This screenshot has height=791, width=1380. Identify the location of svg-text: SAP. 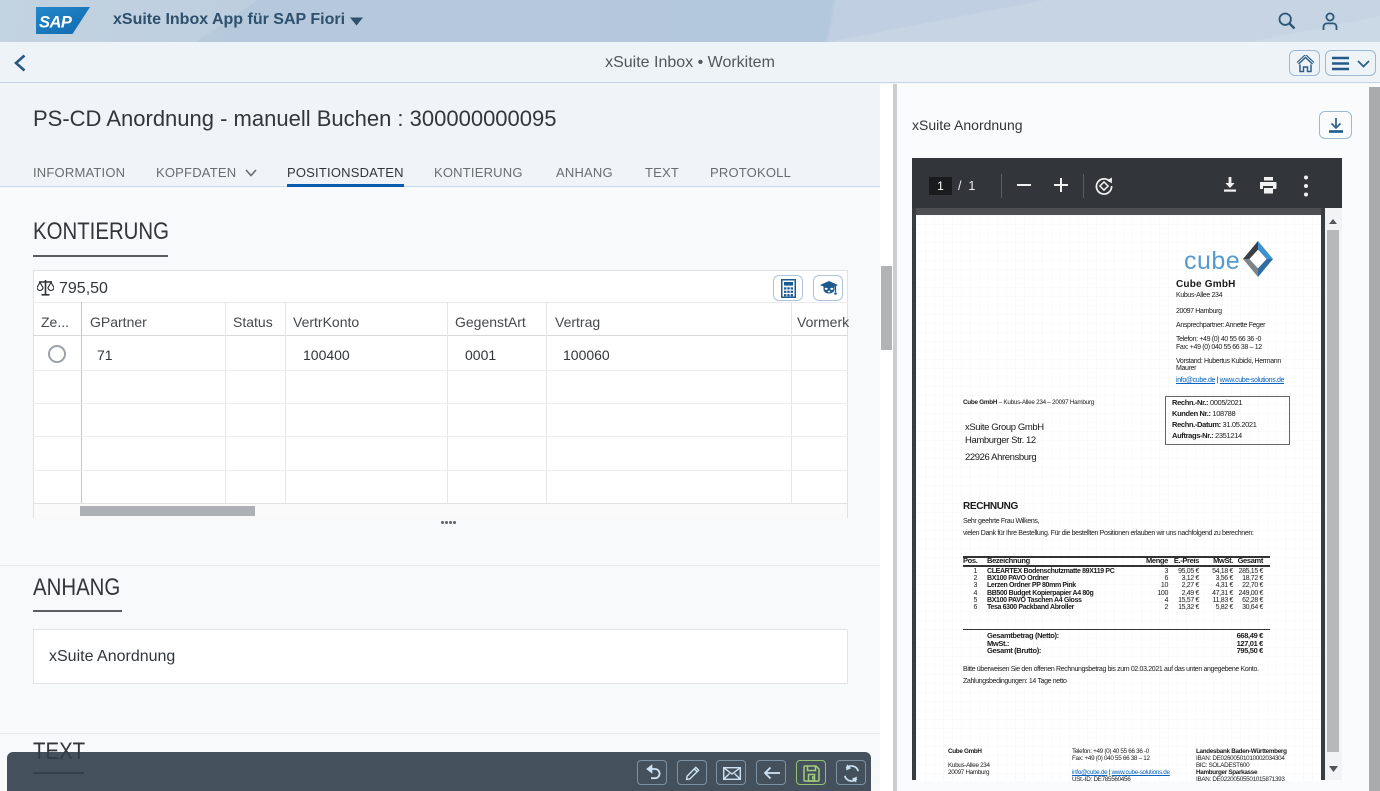
(56, 23).